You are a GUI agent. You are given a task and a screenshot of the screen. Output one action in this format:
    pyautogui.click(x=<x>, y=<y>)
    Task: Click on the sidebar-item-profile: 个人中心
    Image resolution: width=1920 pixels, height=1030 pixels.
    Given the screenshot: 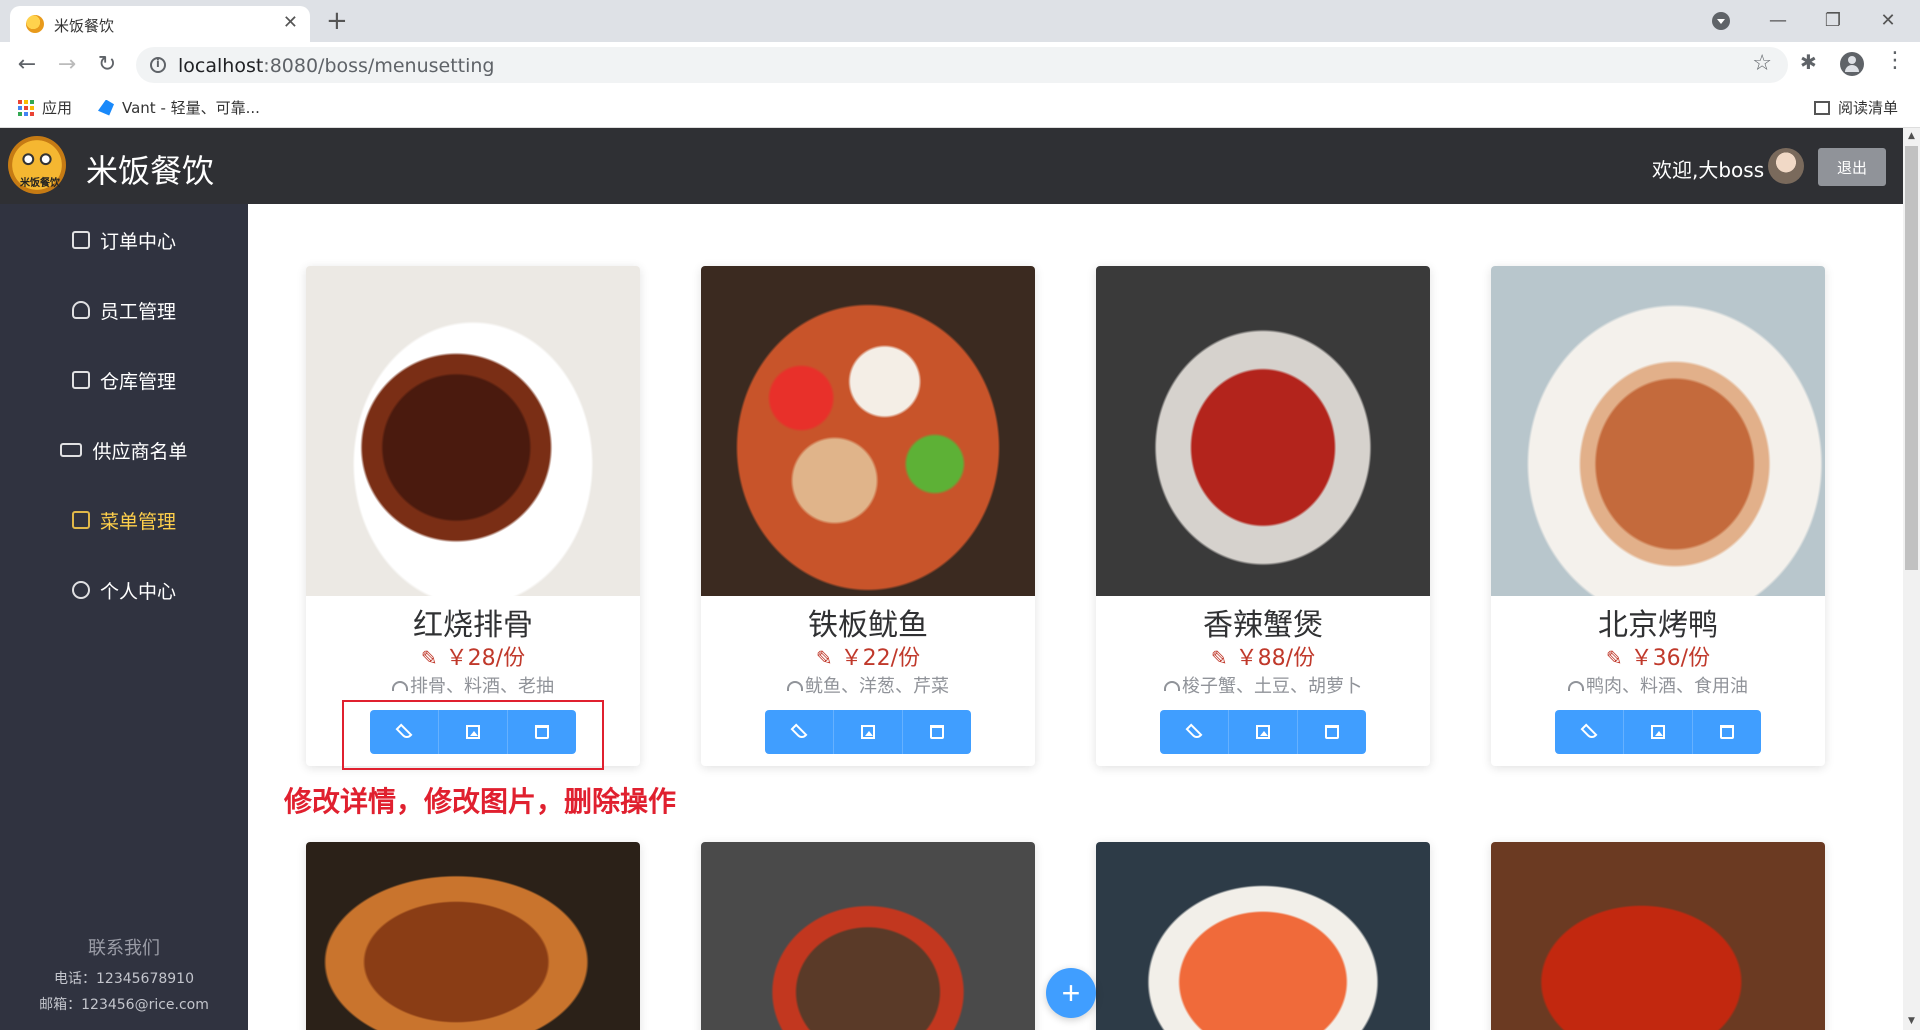 What is the action you would take?
    pyautogui.click(x=124, y=590)
    